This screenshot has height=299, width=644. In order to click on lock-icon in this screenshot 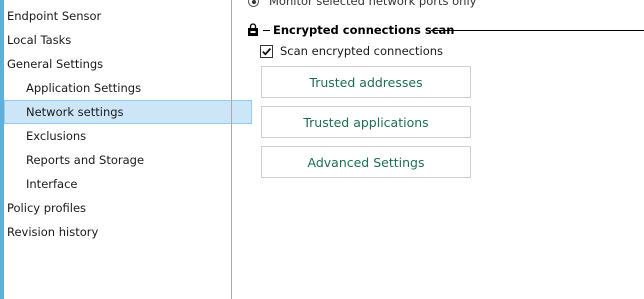, I will do `click(253, 29)`.